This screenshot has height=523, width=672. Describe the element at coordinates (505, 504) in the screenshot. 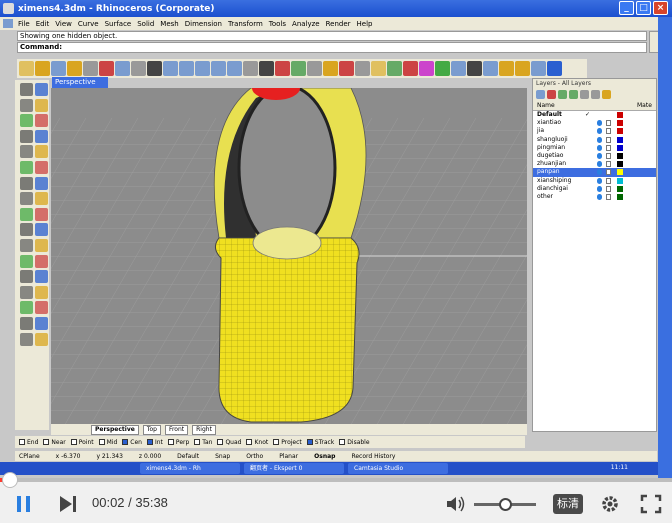

I see `volume-slider` at that location.